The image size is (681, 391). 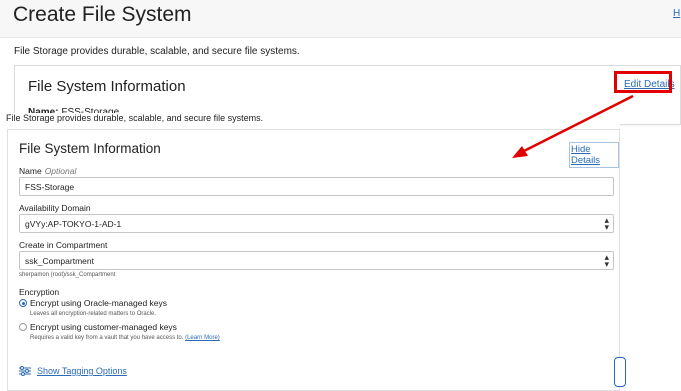 I want to click on compartment-select: ssk_Compartment ▴ ▾, so click(x=316, y=260).